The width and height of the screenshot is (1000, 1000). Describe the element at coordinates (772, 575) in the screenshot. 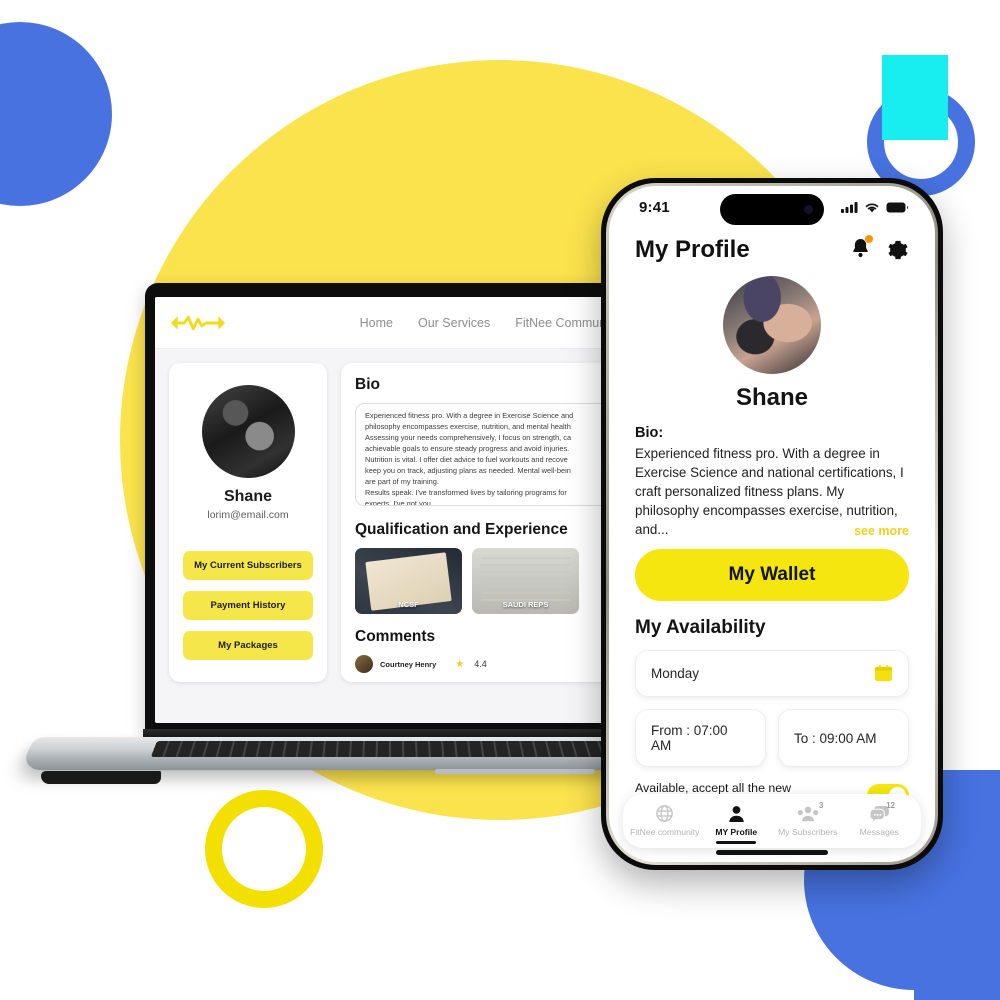

I see `my-wallet-button: My Wallet` at that location.